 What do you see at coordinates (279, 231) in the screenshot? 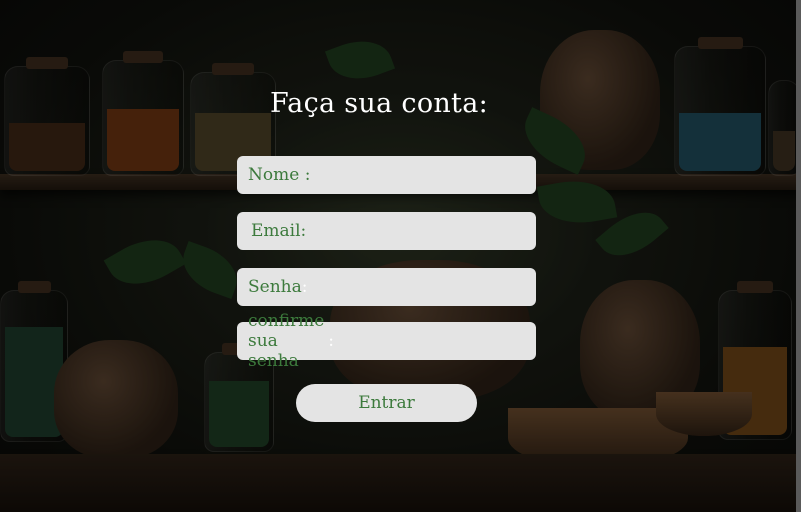
I see `email-label: Email:` at bounding box center [279, 231].